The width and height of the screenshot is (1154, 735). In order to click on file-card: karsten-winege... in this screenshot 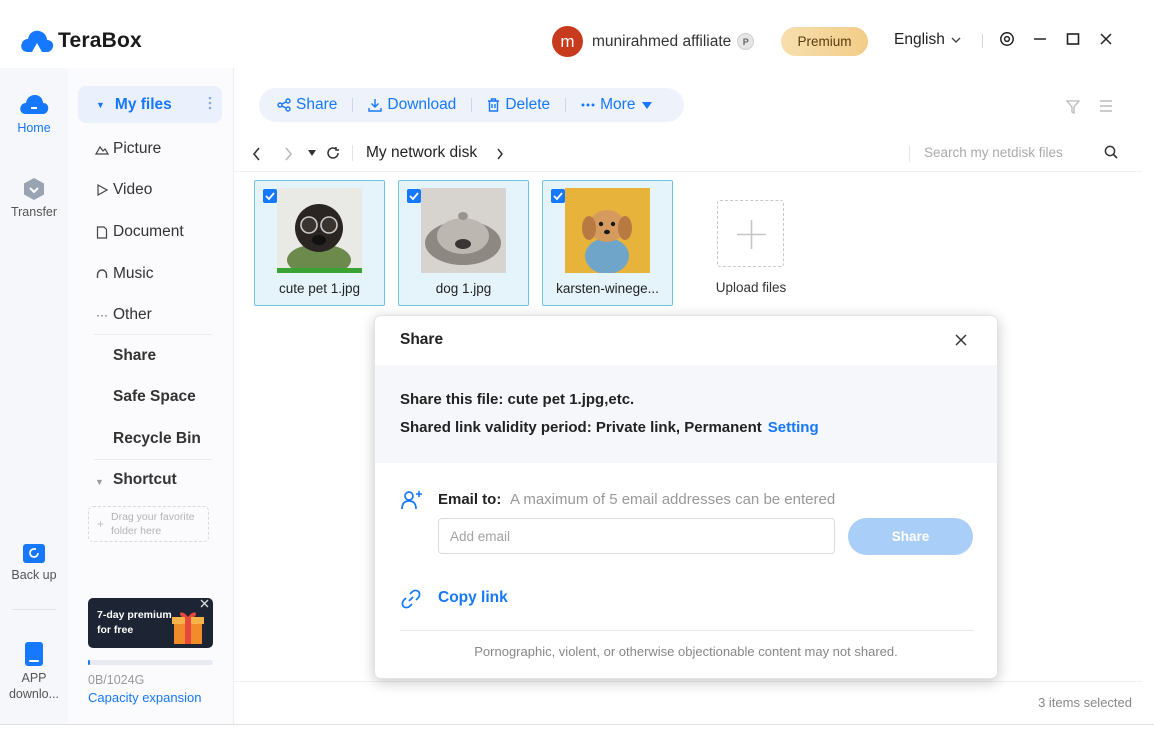, I will do `click(607, 243)`.